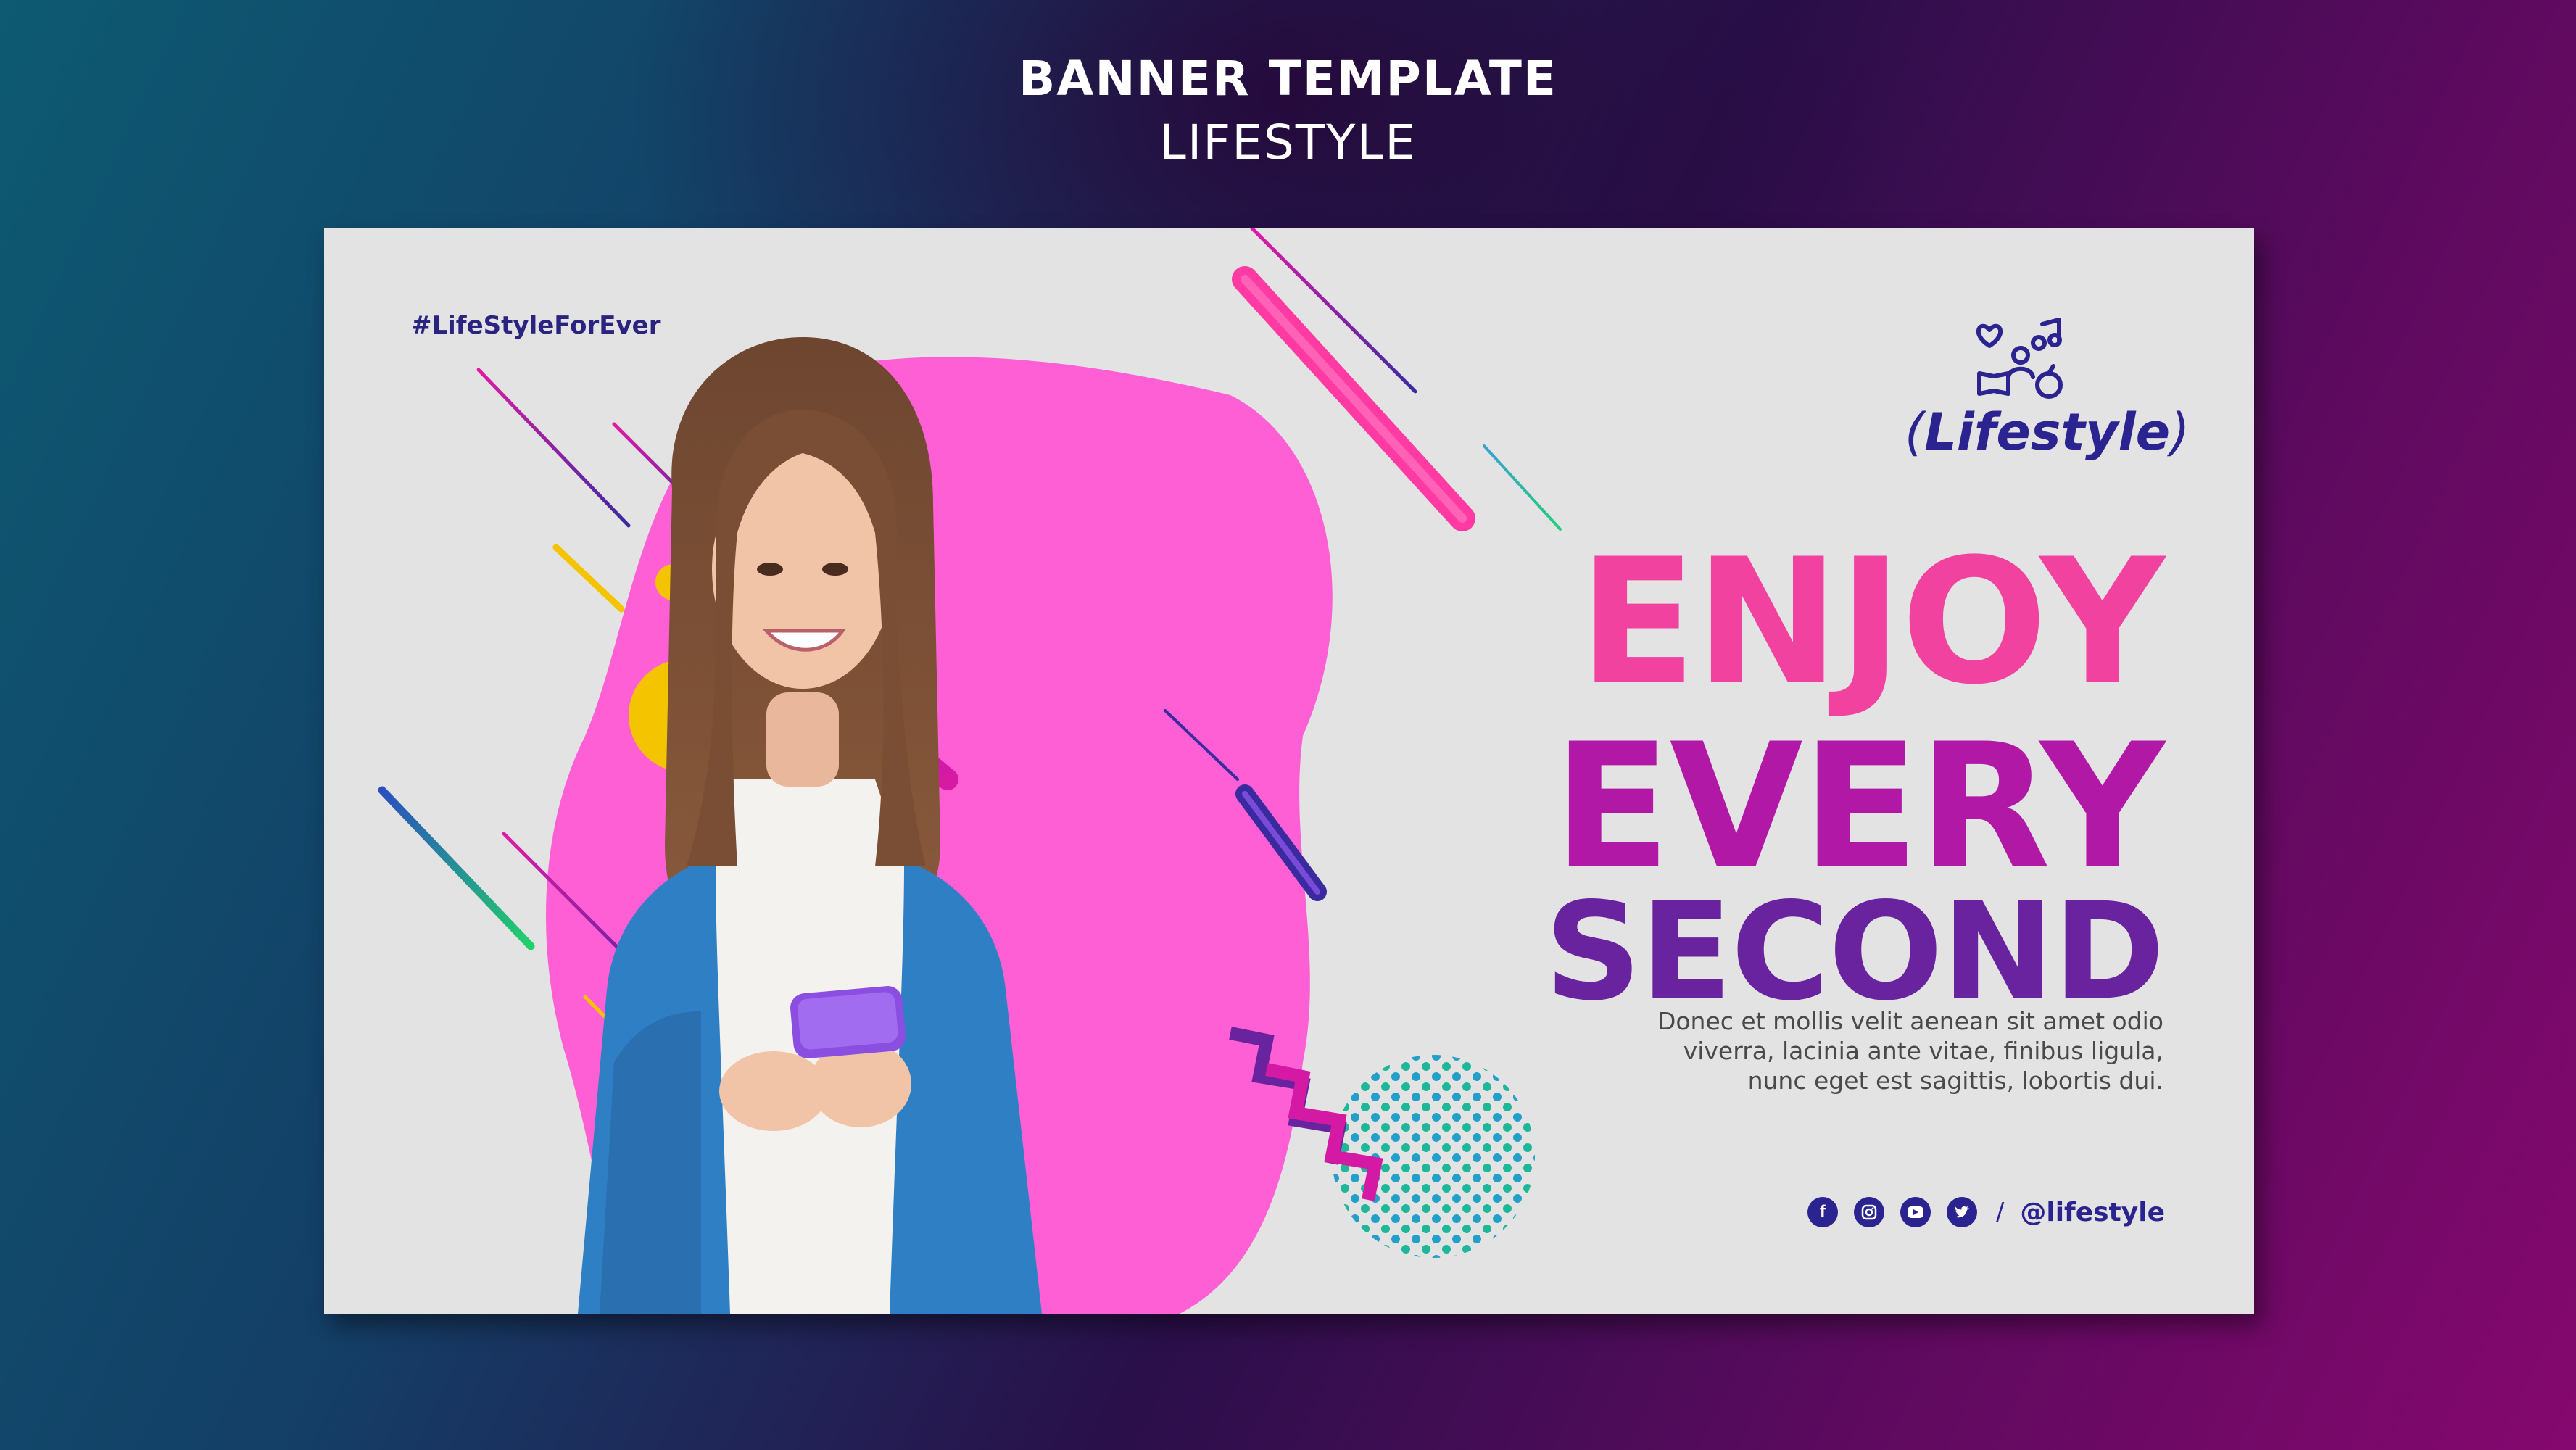  What do you see at coordinates (2038, 432) in the screenshot?
I see `brand-logo-text: Lifestyle` at bounding box center [2038, 432].